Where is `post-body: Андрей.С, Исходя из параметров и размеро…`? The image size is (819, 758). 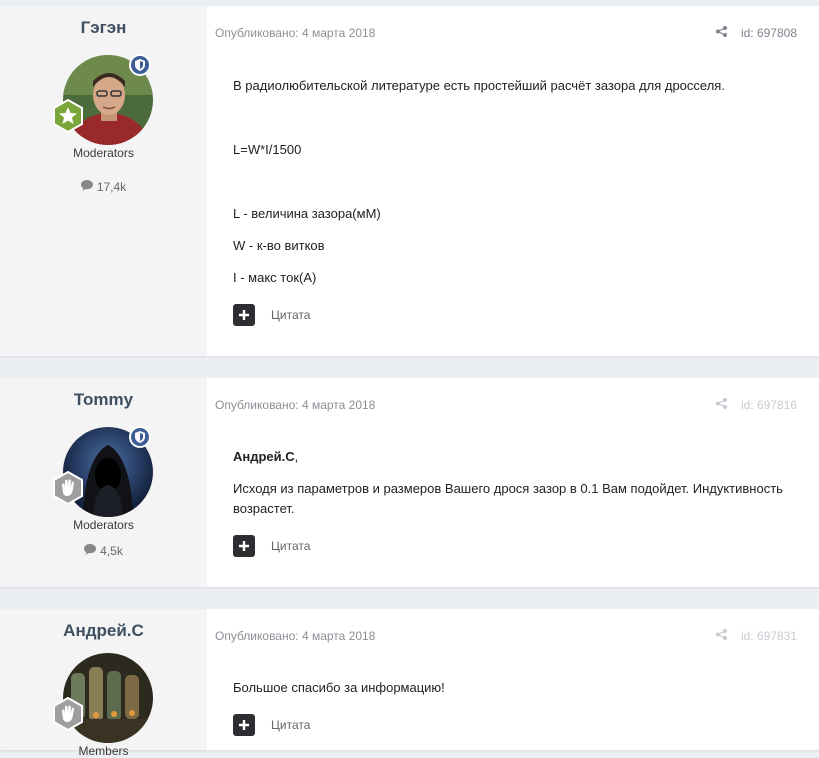
post-body: Андрей.С, Исходя из параметров и размеро… is located at coordinates (516, 483).